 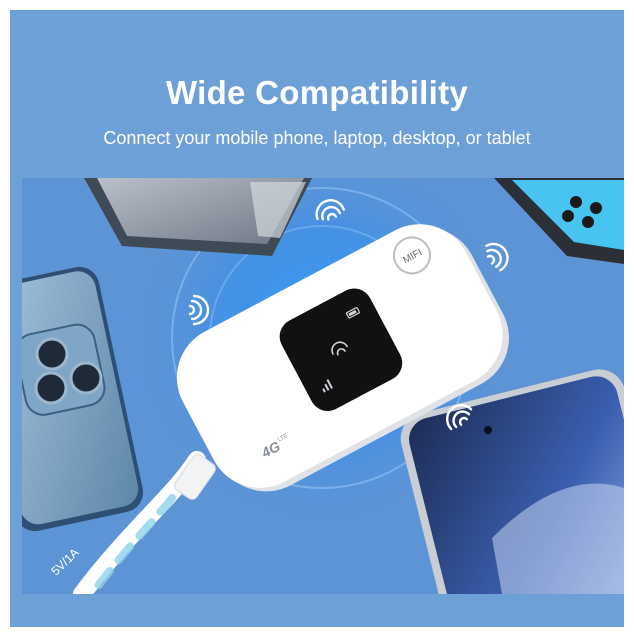 What do you see at coordinates (198, 217) in the screenshot?
I see `laptop-image` at bounding box center [198, 217].